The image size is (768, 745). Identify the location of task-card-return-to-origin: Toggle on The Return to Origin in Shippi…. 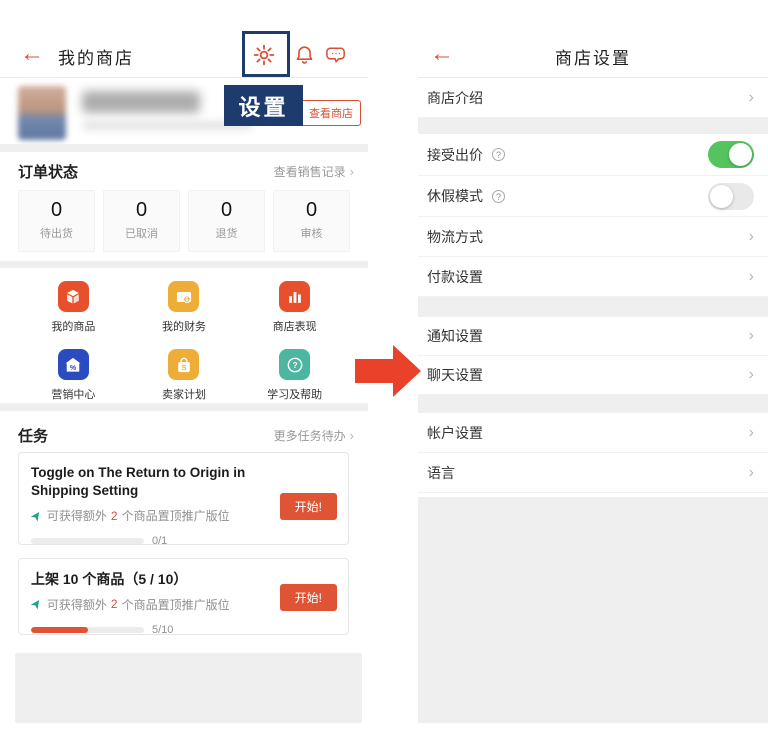
(183, 499).